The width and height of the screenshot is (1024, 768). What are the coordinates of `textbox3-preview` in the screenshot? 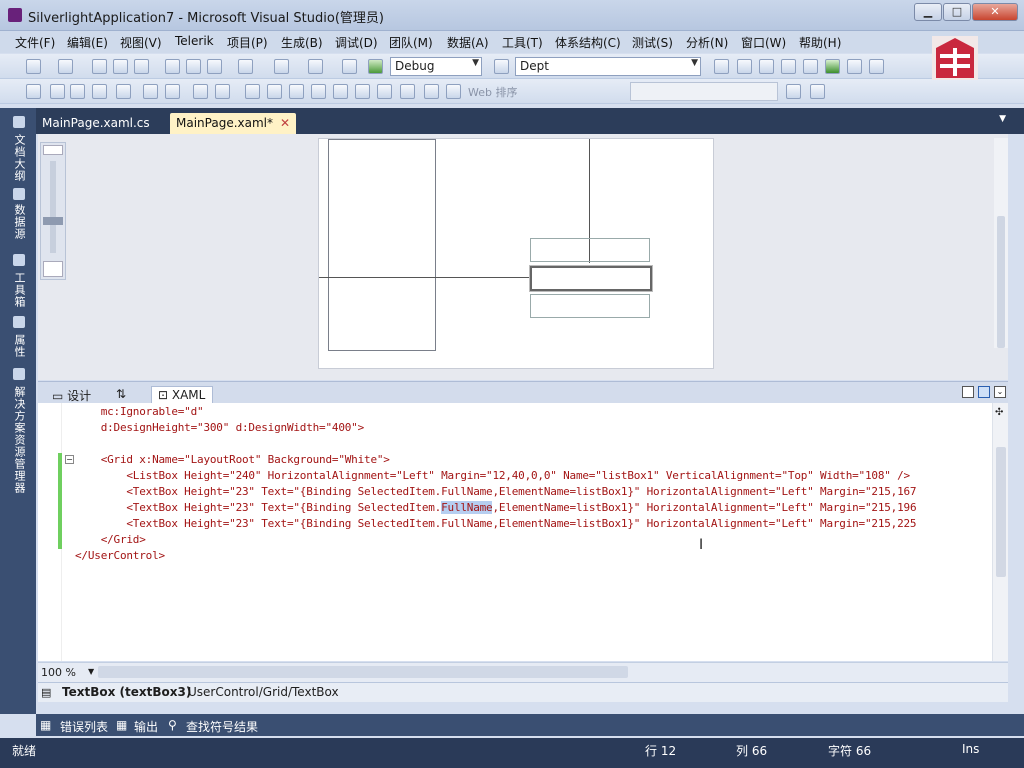 It's located at (590, 306).